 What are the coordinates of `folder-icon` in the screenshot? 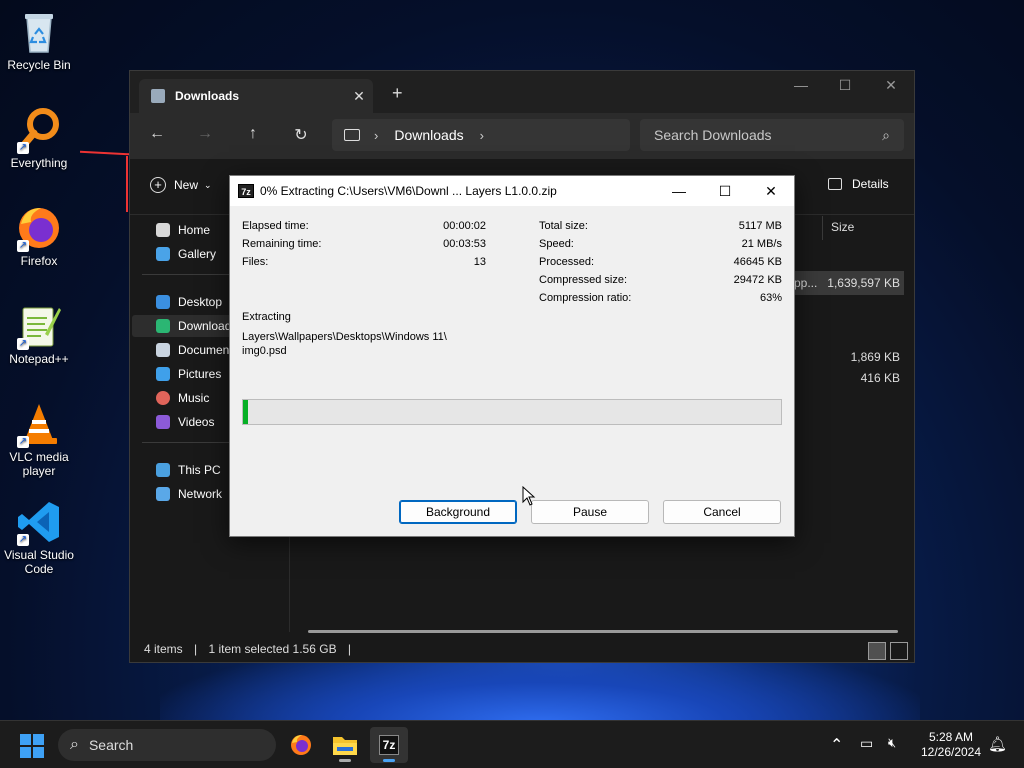 It's located at (345, 746).